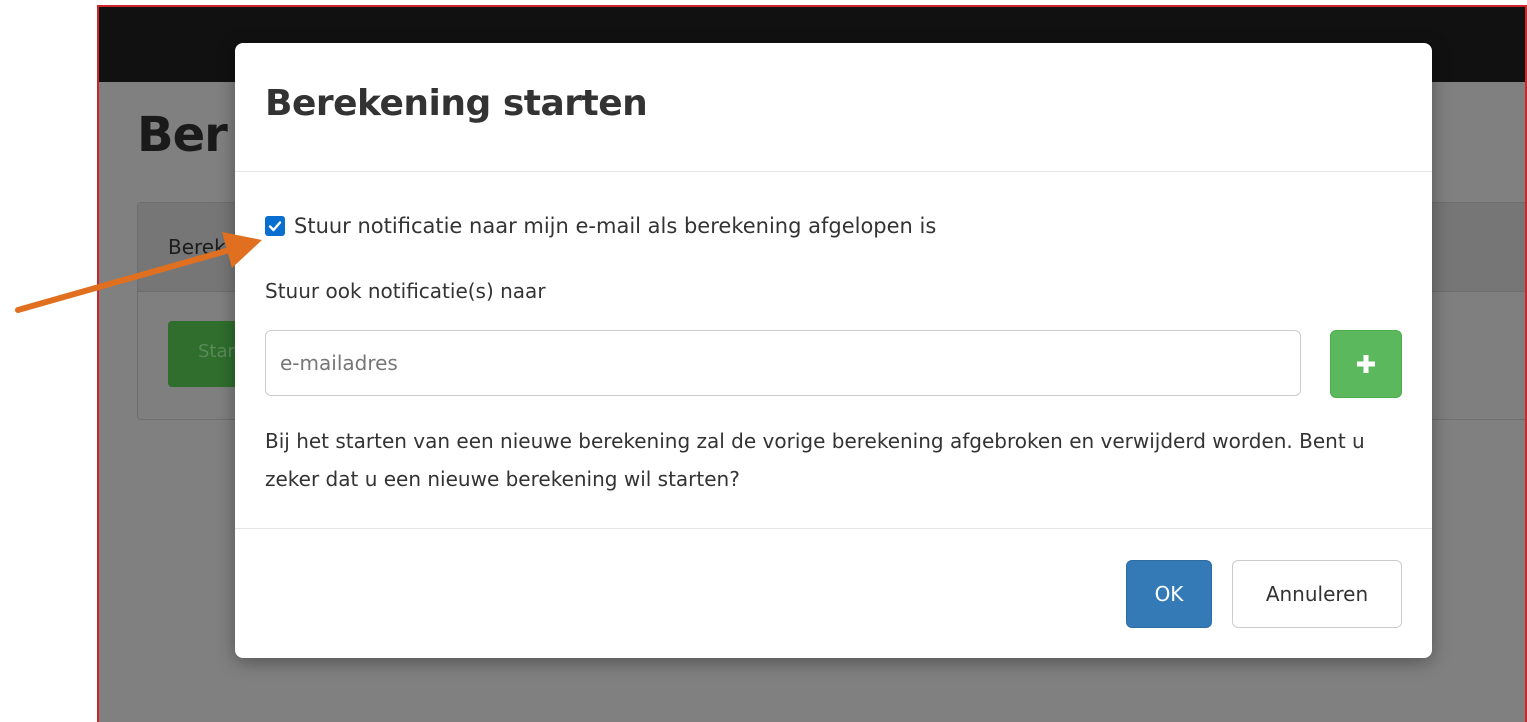 Image resolution: width=1527 pixels, height=722 pixels. I want to click on also-notify-label: Stuur ook notificatie(s) naar, so click(405, 291).